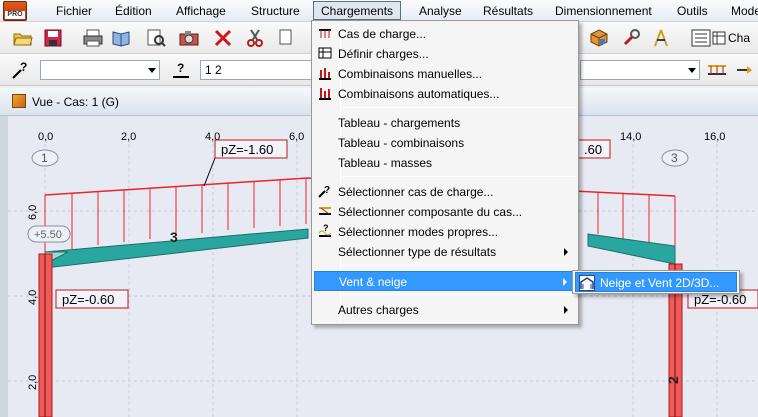 This screenshot has height=417, width=758. I want to click on menu-fichier: Fichier, so click(74, 11).